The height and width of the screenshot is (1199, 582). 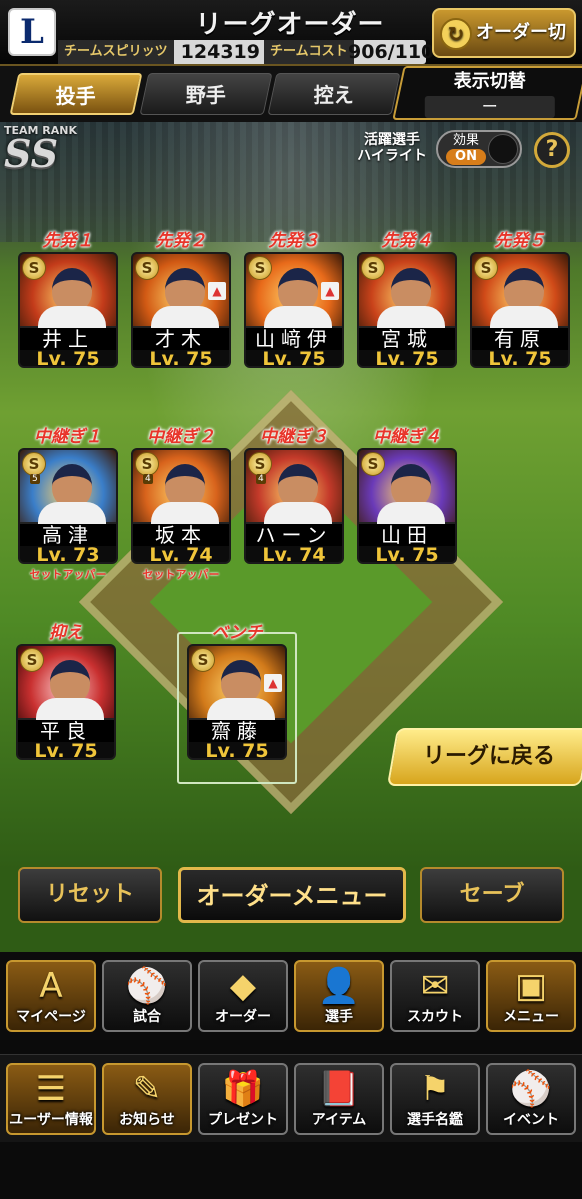 What do you see at coordinates (552, 150) in the screenshot?
I see `help-icon: ?` at bounding box center [552, 150].